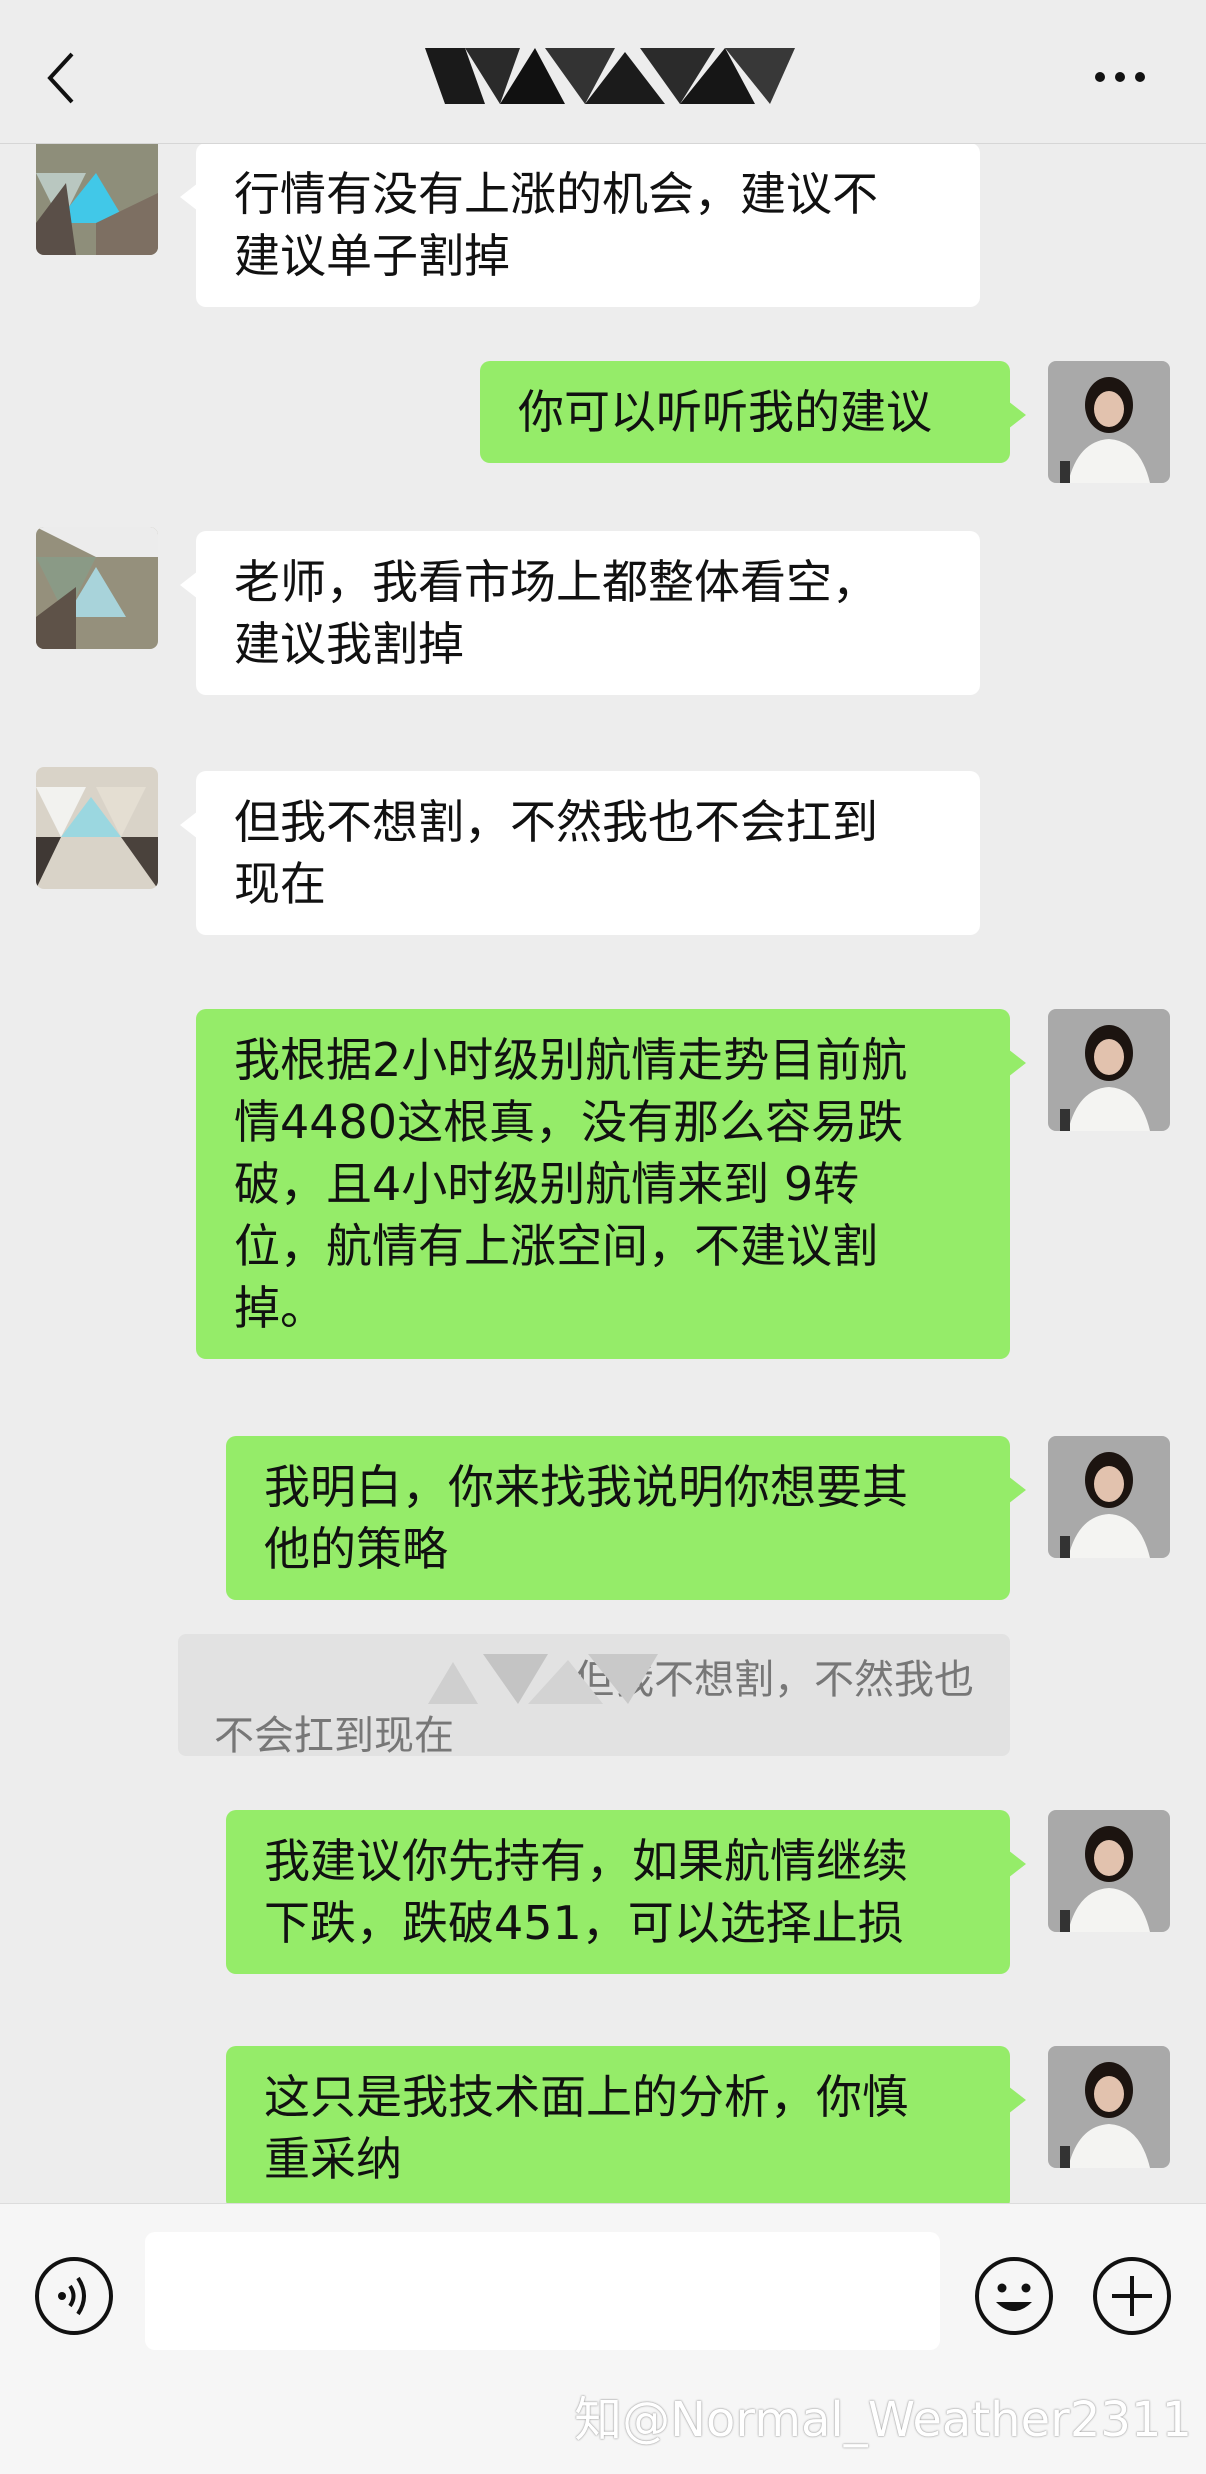 This screenshot has width=1206, height=2474. What do you see at coordinates (543, 1679) in the screenshot?
I see `quote-sender-redacted` at bounding box center [543, 1679].